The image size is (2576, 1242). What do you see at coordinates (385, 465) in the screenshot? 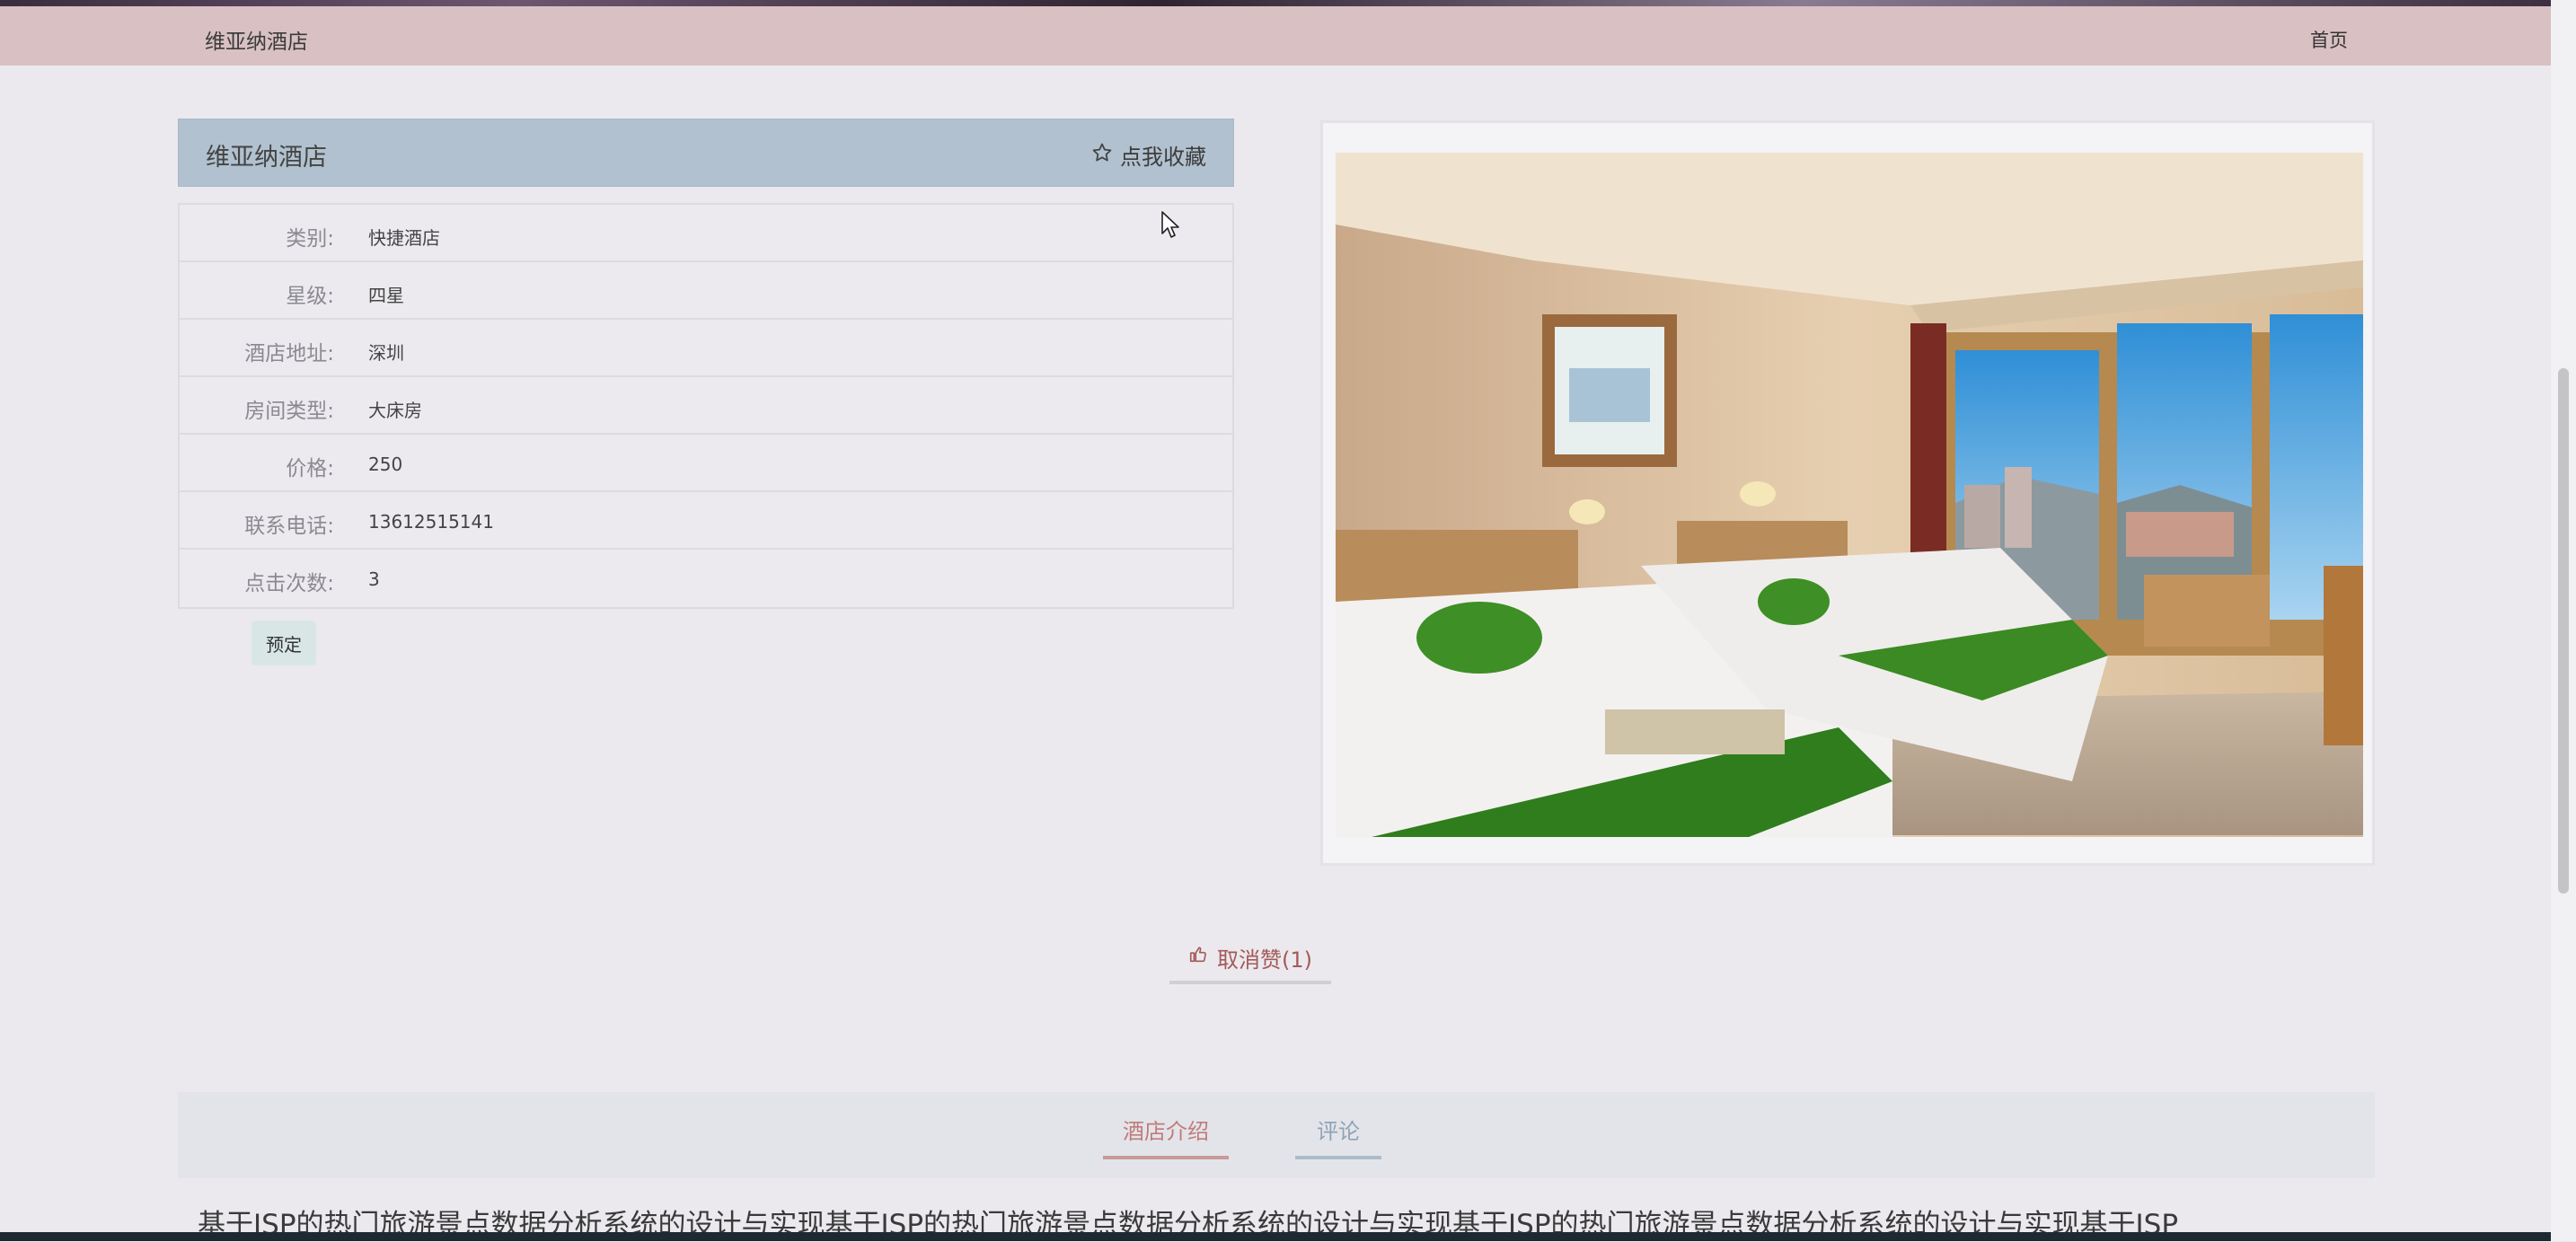
I see `info-value: 250` at bounding box center [385, 465].